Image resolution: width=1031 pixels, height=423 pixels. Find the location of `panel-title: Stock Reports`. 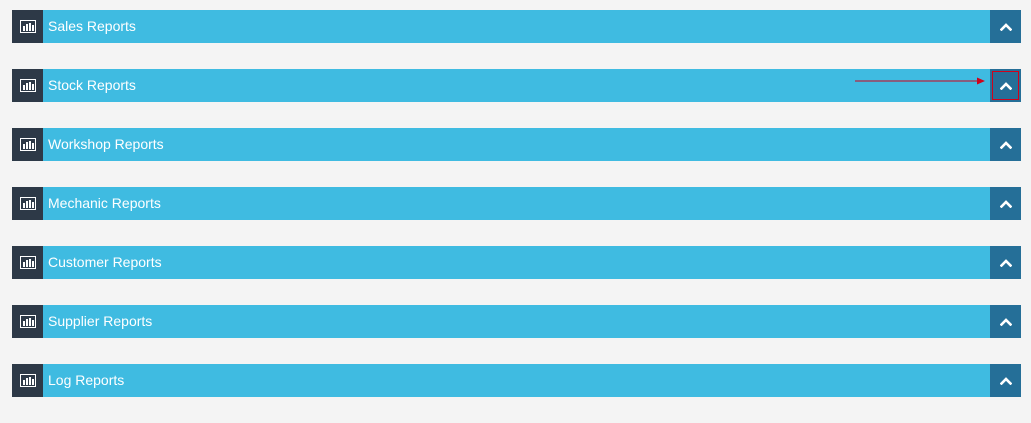

panel-title: Stock Reports is located at coordinates (92, 85).